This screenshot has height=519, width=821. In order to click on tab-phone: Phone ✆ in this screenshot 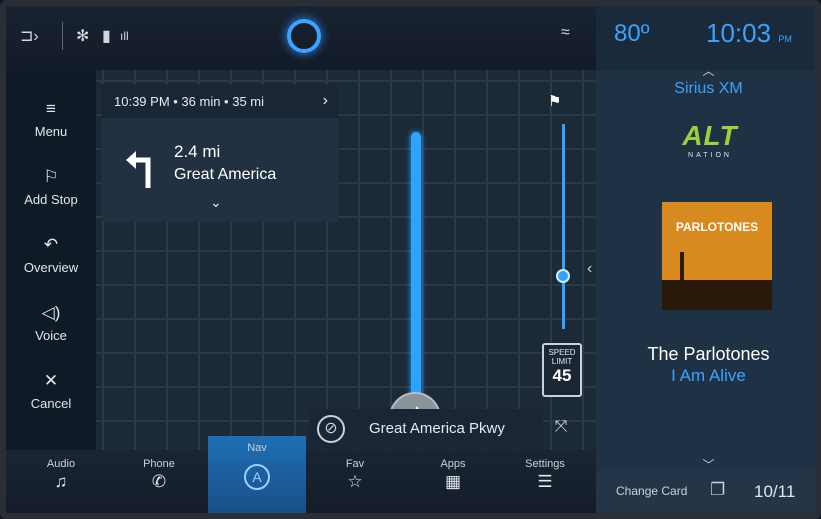, I will do `click(159, 481)`.